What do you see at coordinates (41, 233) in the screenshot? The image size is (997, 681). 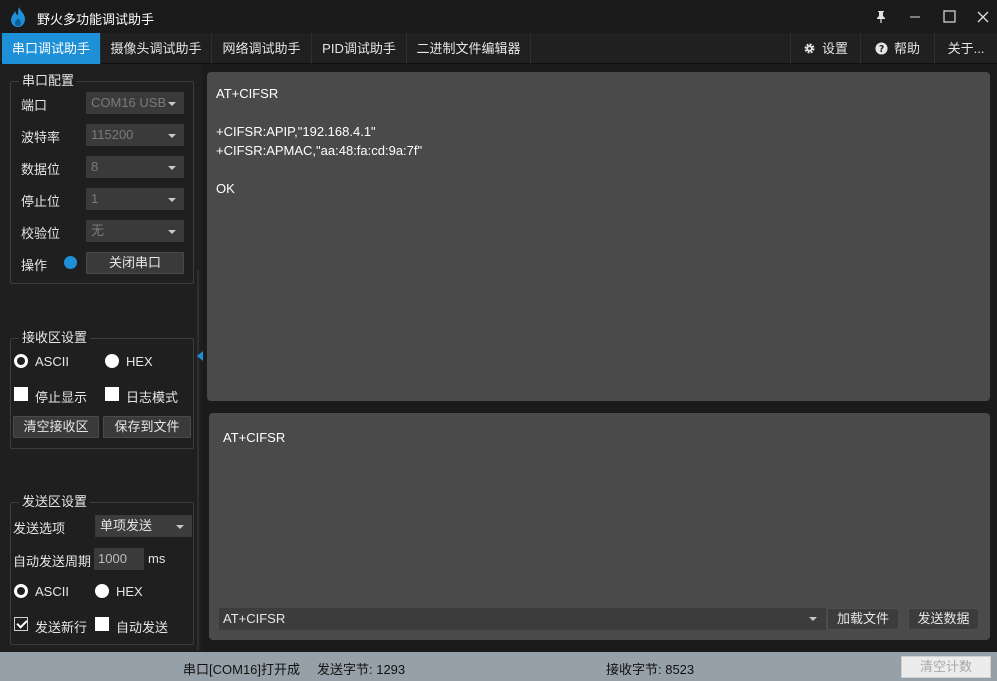 I see `parity-label: 校验位` at bounding box center [41, 233].